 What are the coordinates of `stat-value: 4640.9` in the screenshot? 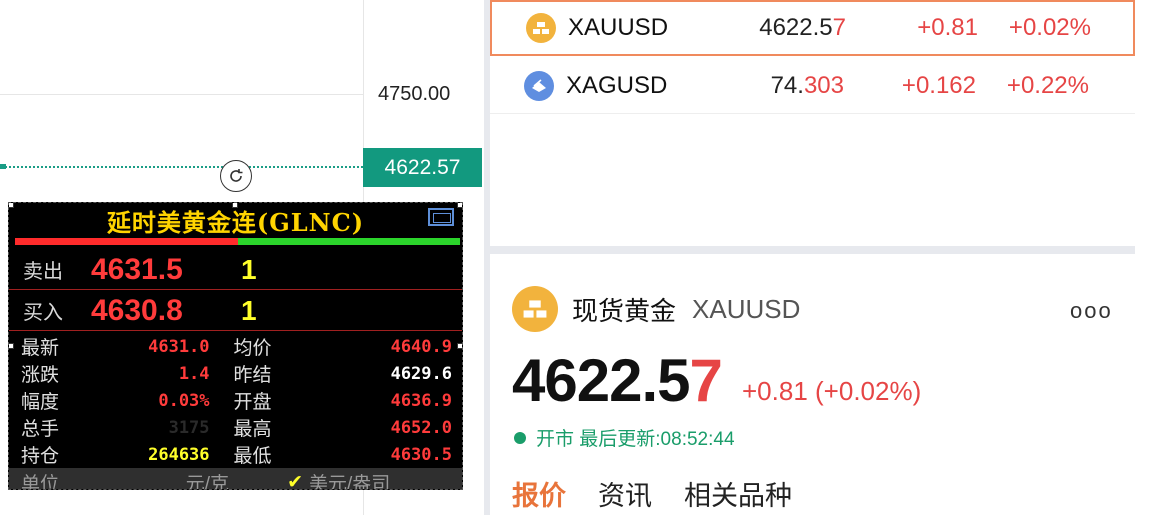 It's located at (421, 346).